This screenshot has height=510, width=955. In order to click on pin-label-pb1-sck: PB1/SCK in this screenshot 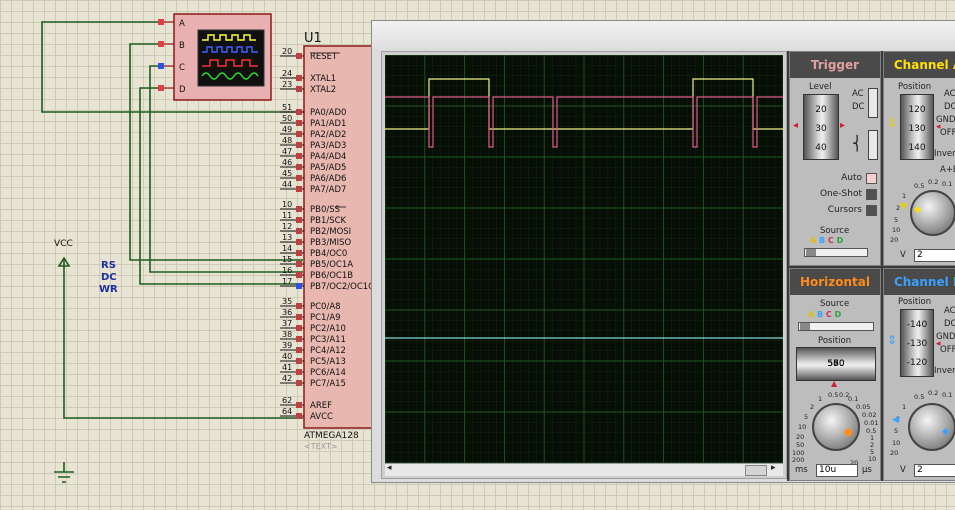, I will do `click(328, 221)`.